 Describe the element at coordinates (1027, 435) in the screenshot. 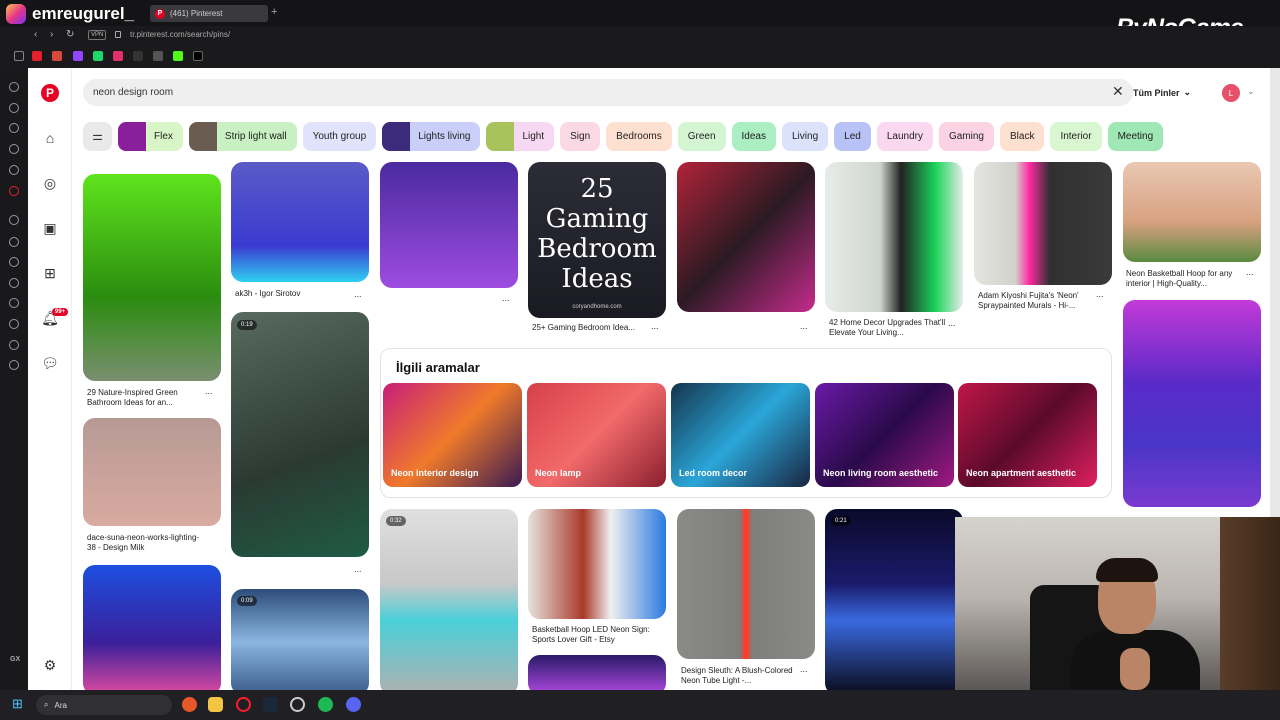

I see `related-item: Neon apartment aesthetic` at that location.